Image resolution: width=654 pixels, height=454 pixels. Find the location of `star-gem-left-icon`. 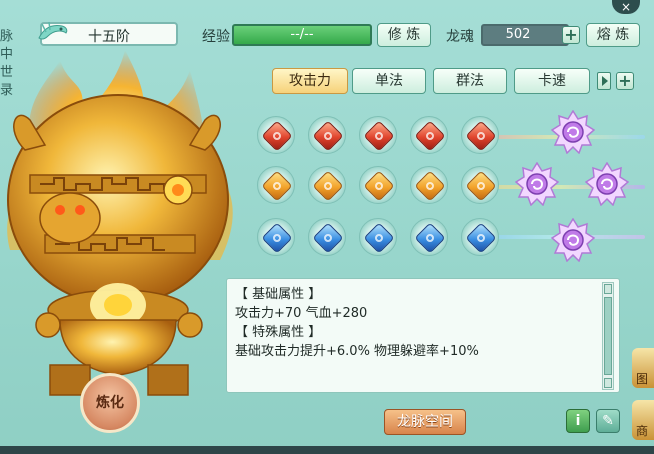

star-gem-left-icon is located at coordinates (537, 184).